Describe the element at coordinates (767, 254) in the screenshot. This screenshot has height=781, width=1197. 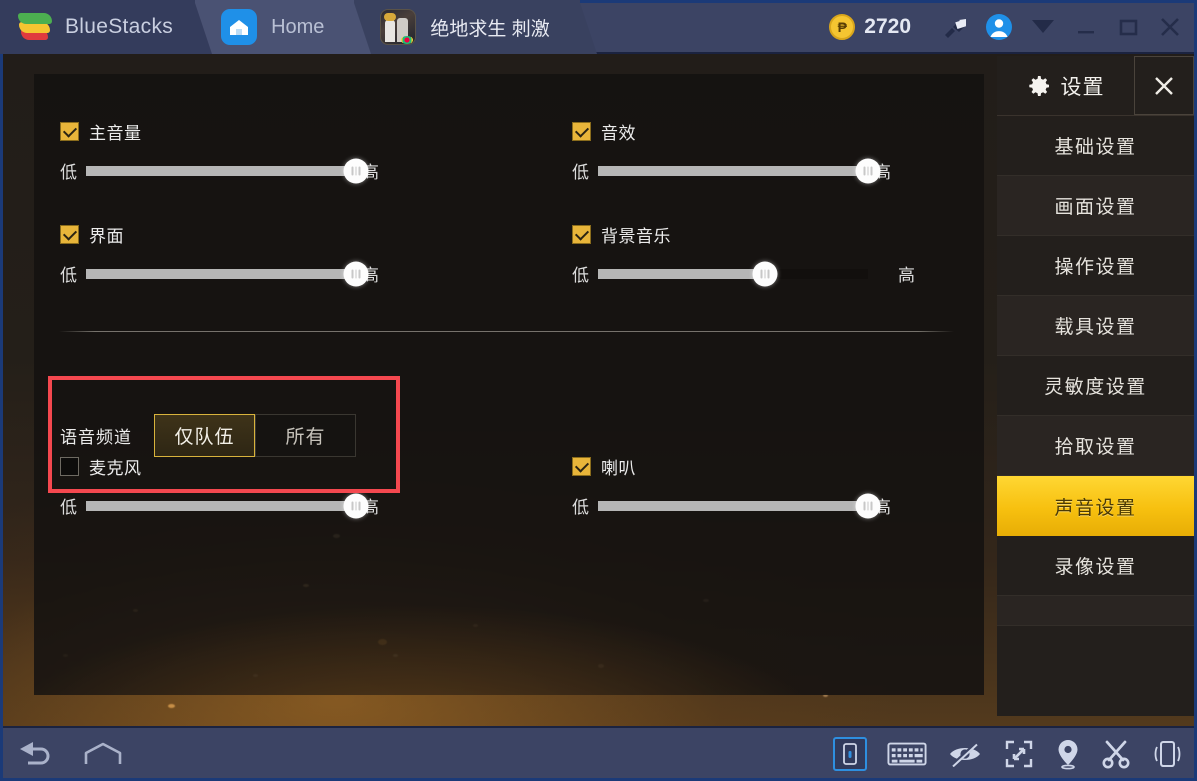
I see `setting-background-music: 背景音乐 低 高` at that location.